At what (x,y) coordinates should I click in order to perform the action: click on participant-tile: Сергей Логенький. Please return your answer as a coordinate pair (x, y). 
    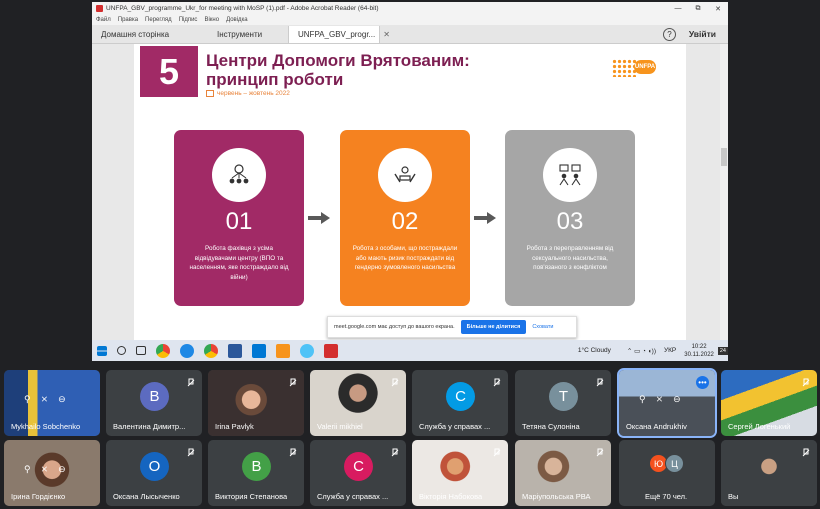
    Looking at the image, I should click on (769, 403).